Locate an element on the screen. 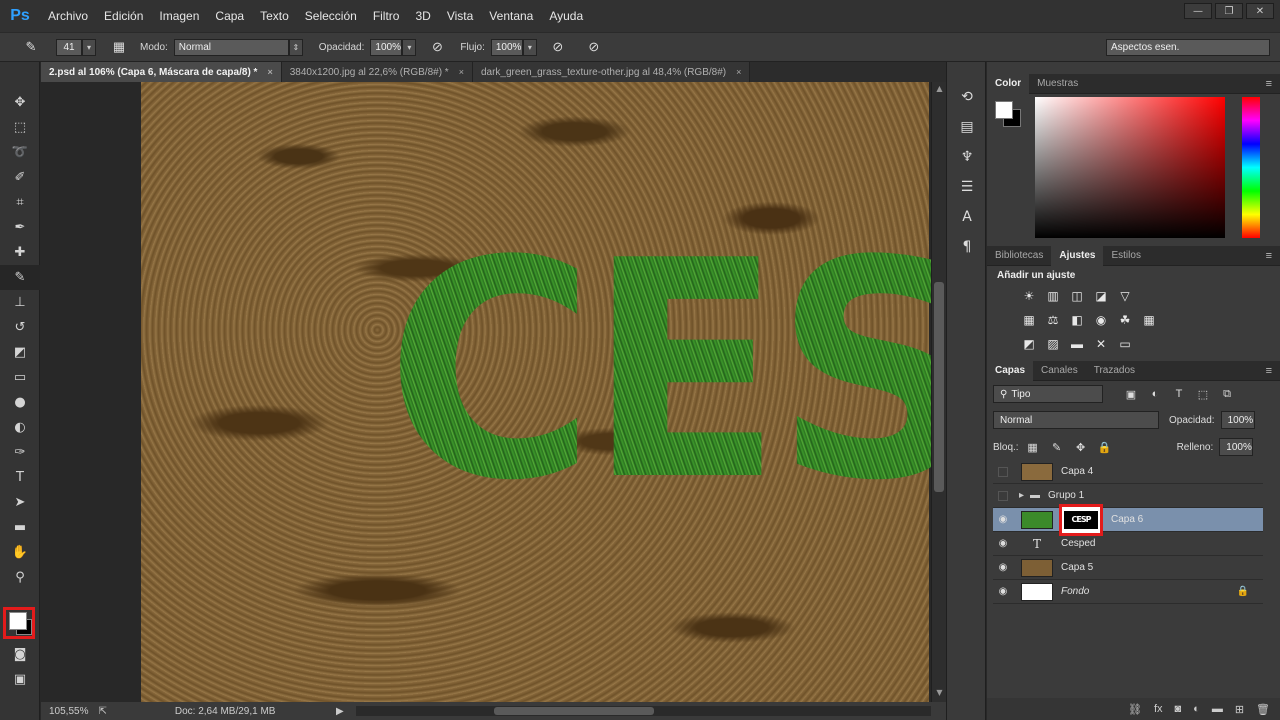 Image resolution: width=1280 pixels, height=720 pixels. tab-canales: Canales is located at coordinates (1059, 371).